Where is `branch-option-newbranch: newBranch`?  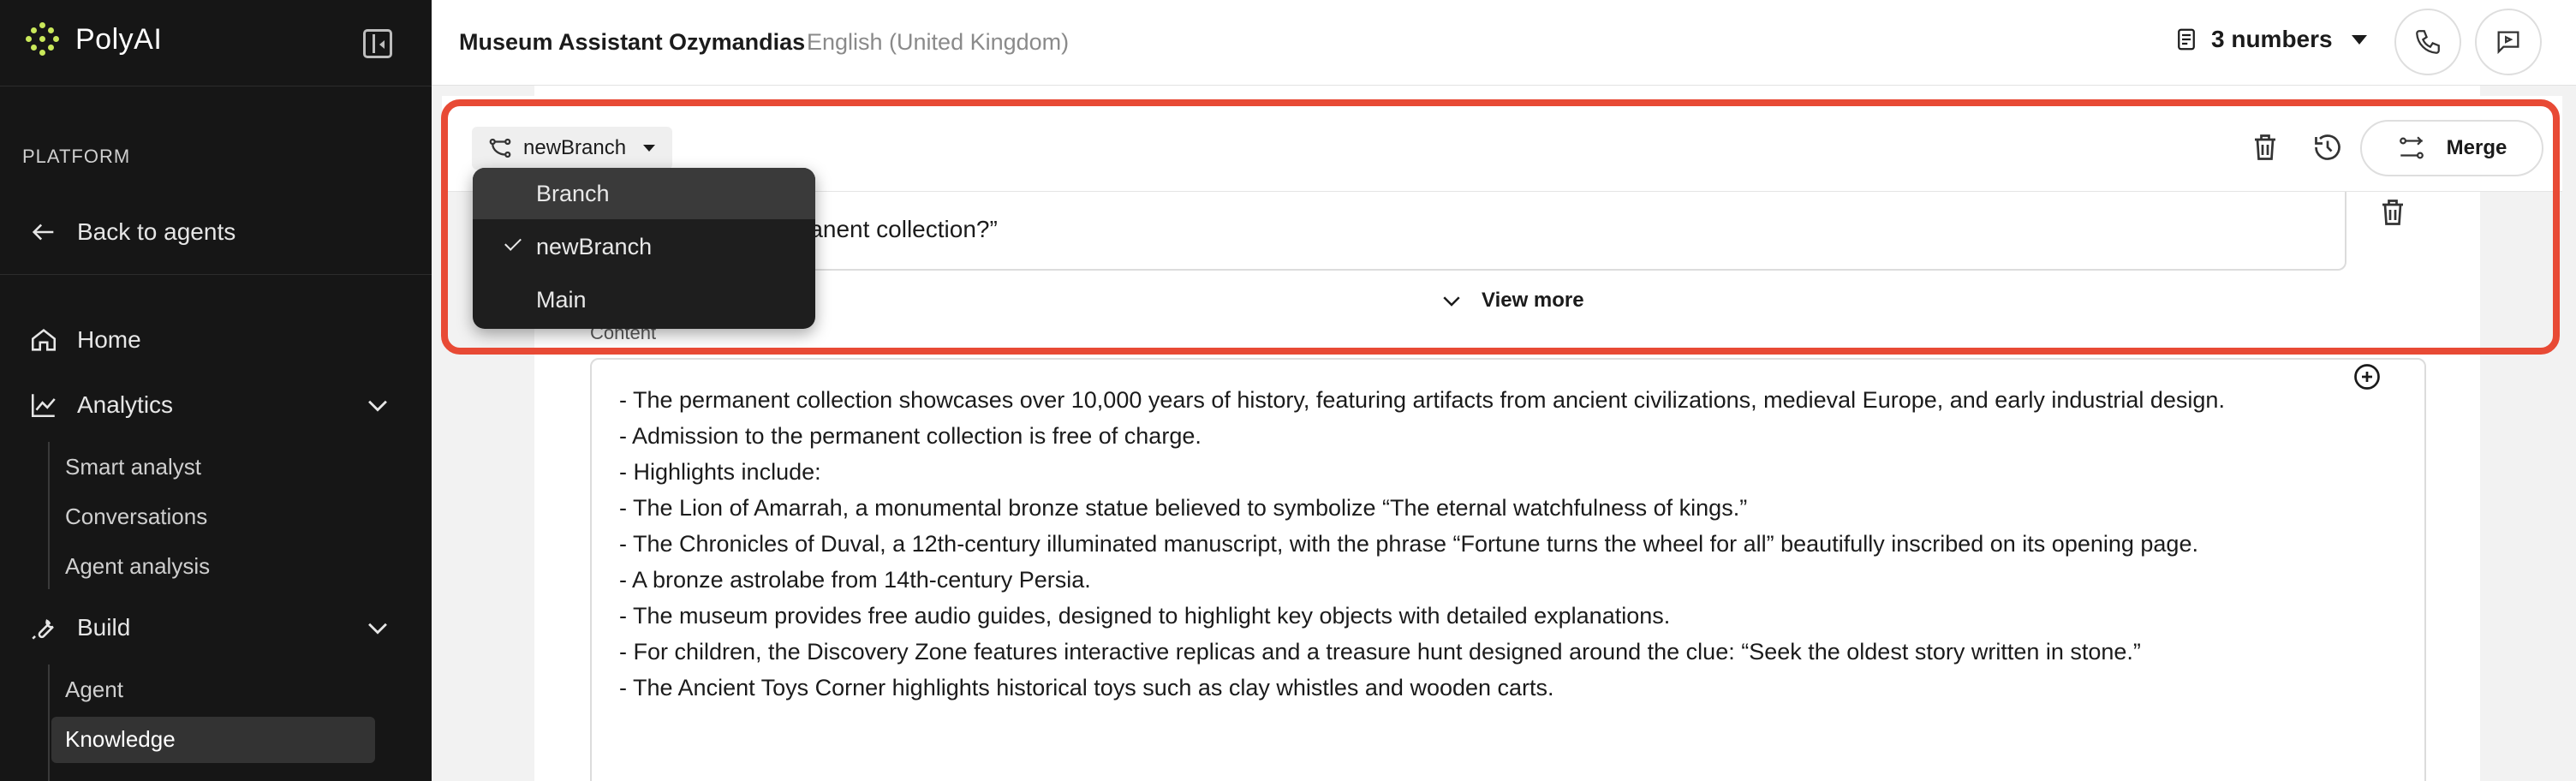
branch-option-newbranch: newBranch is located at coordinates (644, 247).